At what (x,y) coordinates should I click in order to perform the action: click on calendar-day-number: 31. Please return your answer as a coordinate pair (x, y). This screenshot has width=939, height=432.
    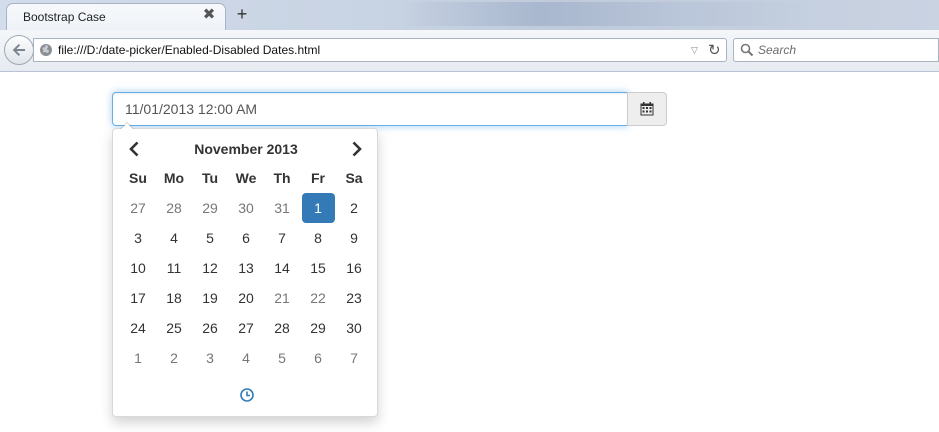
    Looking at the image, I should click on (282, 208).